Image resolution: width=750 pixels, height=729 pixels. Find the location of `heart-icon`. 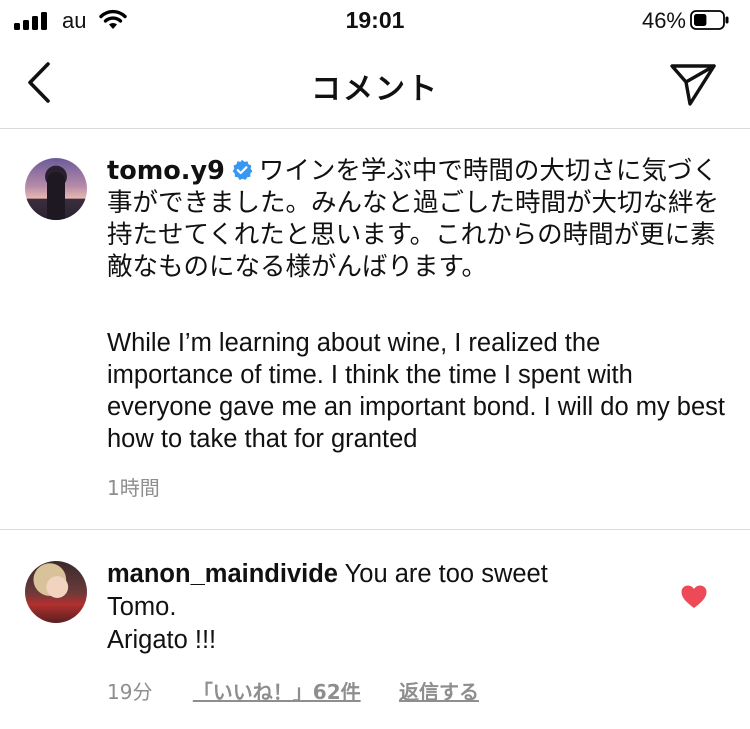

heart-icon is located at coordinates (694, 596).